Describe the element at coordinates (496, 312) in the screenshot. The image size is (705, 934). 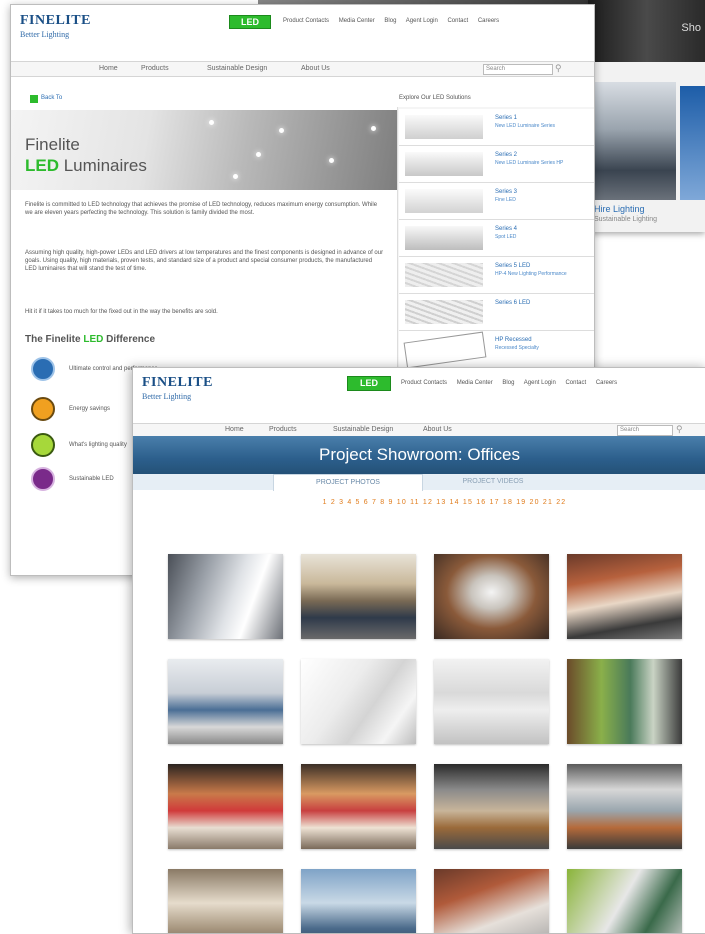
I see `product-row: Series 6 LED` at that location.